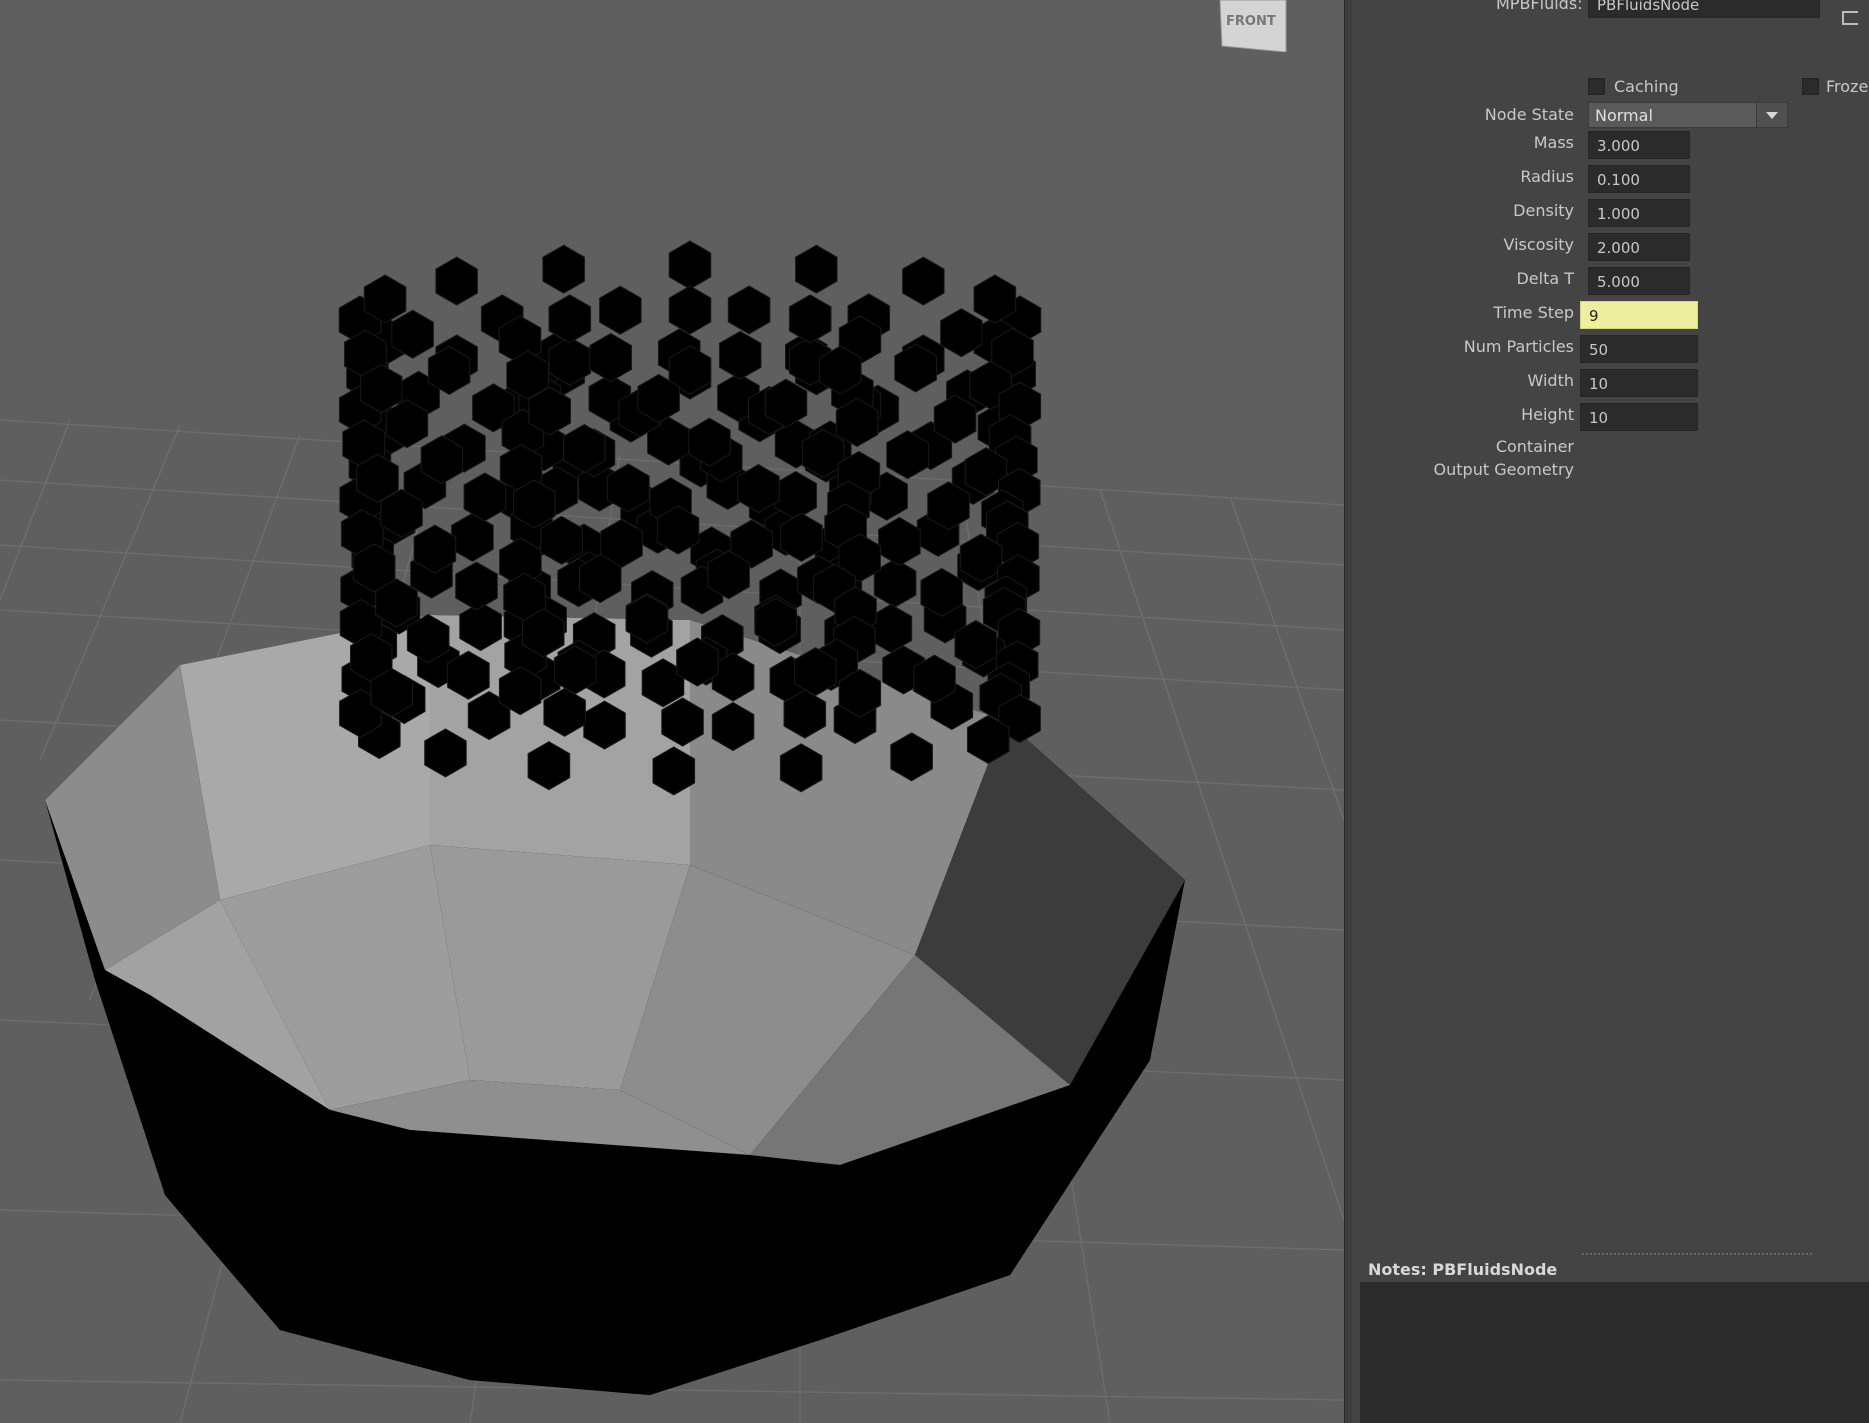 Image resolution: width=1869 pixels, height=1423 pixels. What do you see at coordinates (1518, 346) in the screenshot?
I see `field-label-num-particles: Num Particles` at bounding box center [1518, 346].